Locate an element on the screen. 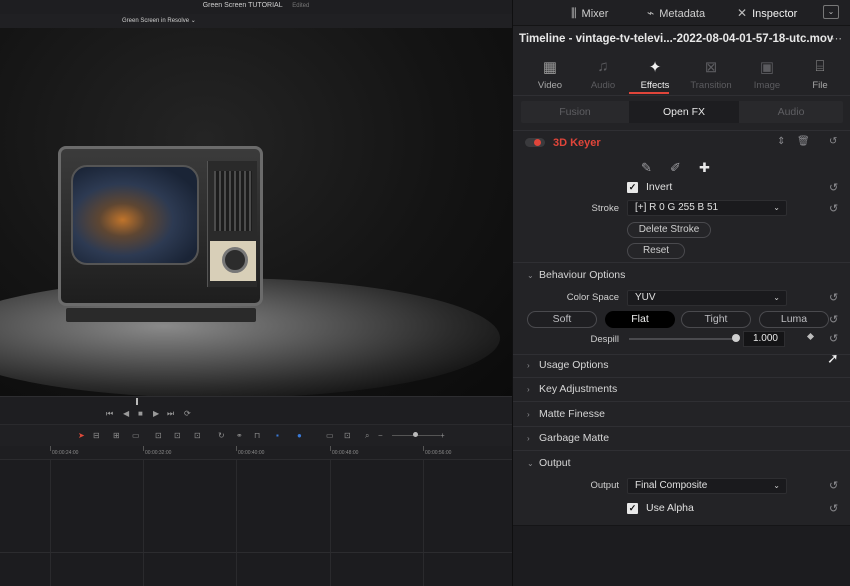  viewer-header: Green Screen in Resolve ⌄ is located at coordinates (256, 21).